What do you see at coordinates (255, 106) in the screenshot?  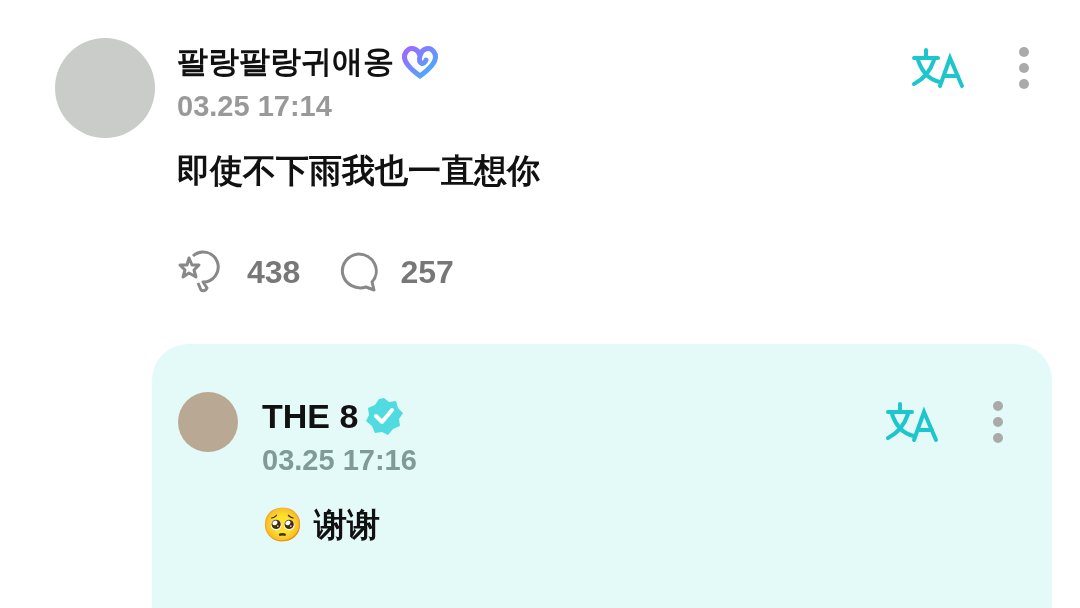 I see `timestamp: 03.25 17:14` at bounding box center [255, 106].